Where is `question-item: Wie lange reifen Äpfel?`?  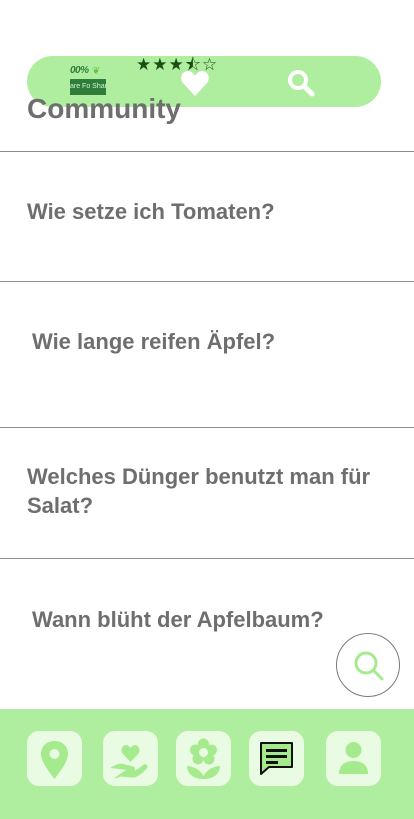
question-item: Wie lange reifen Äpfel? is located at coordinates (212, 341).